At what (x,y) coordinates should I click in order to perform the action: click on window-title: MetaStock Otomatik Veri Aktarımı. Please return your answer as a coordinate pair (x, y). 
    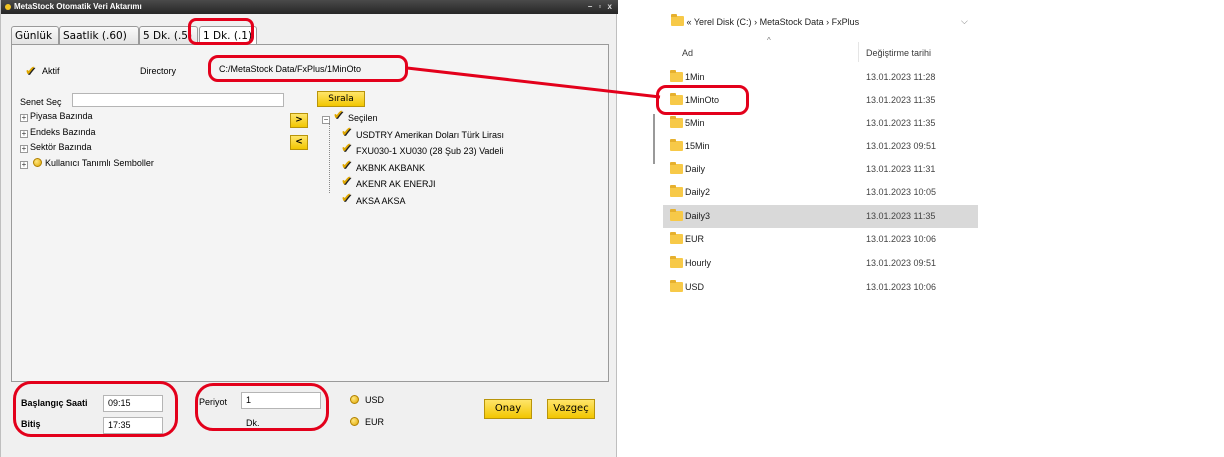
    Looking at the image, I should click on (78, 6).